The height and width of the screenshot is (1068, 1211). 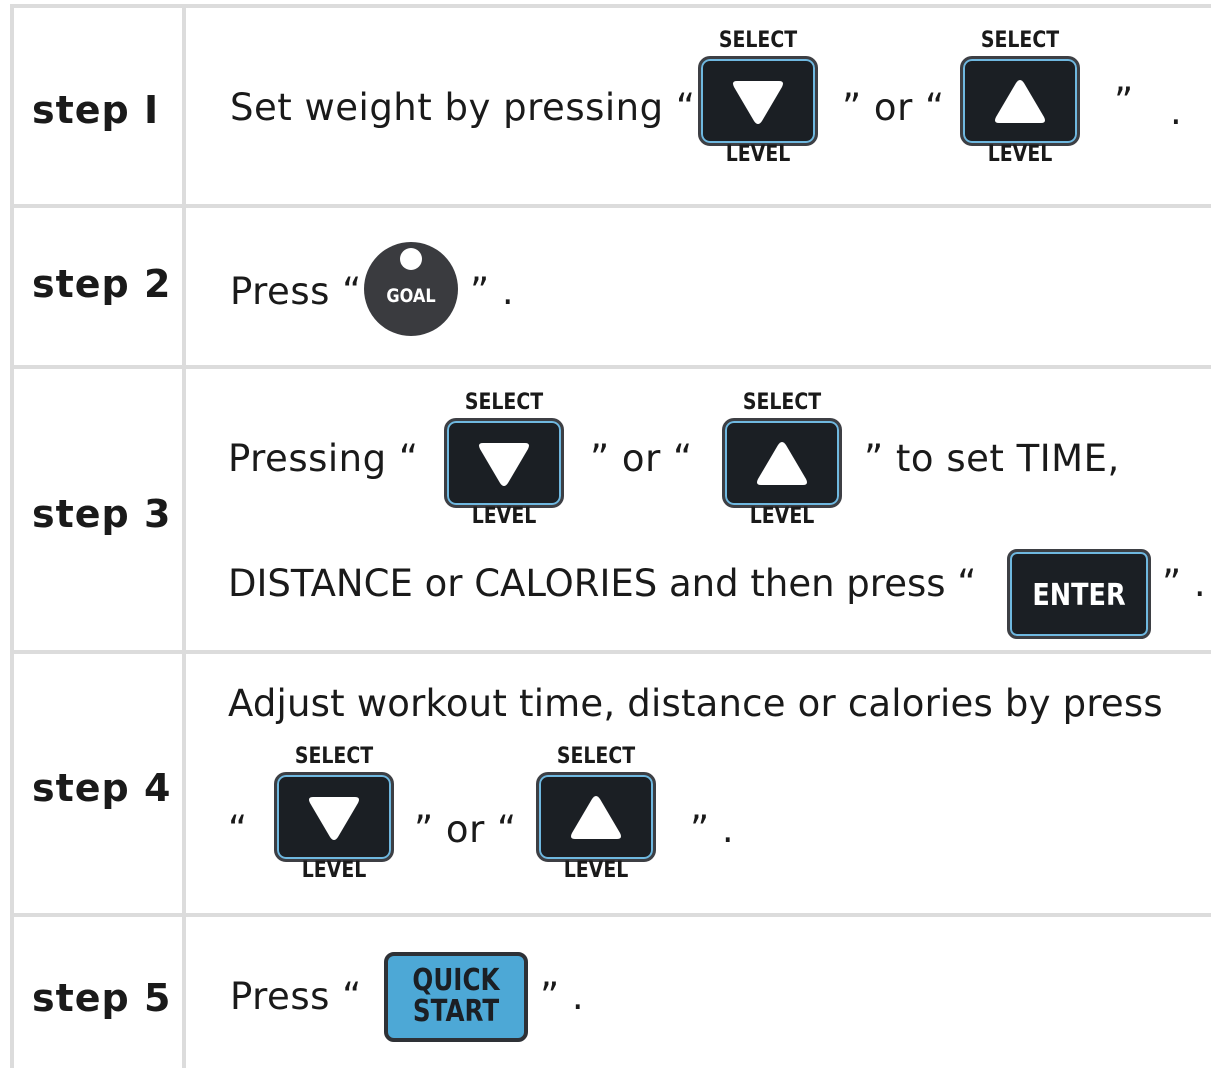 What do you see at coordinates (12, 536) in the screenshot?
I see `table-border-left` at bounding box center [12, 536].